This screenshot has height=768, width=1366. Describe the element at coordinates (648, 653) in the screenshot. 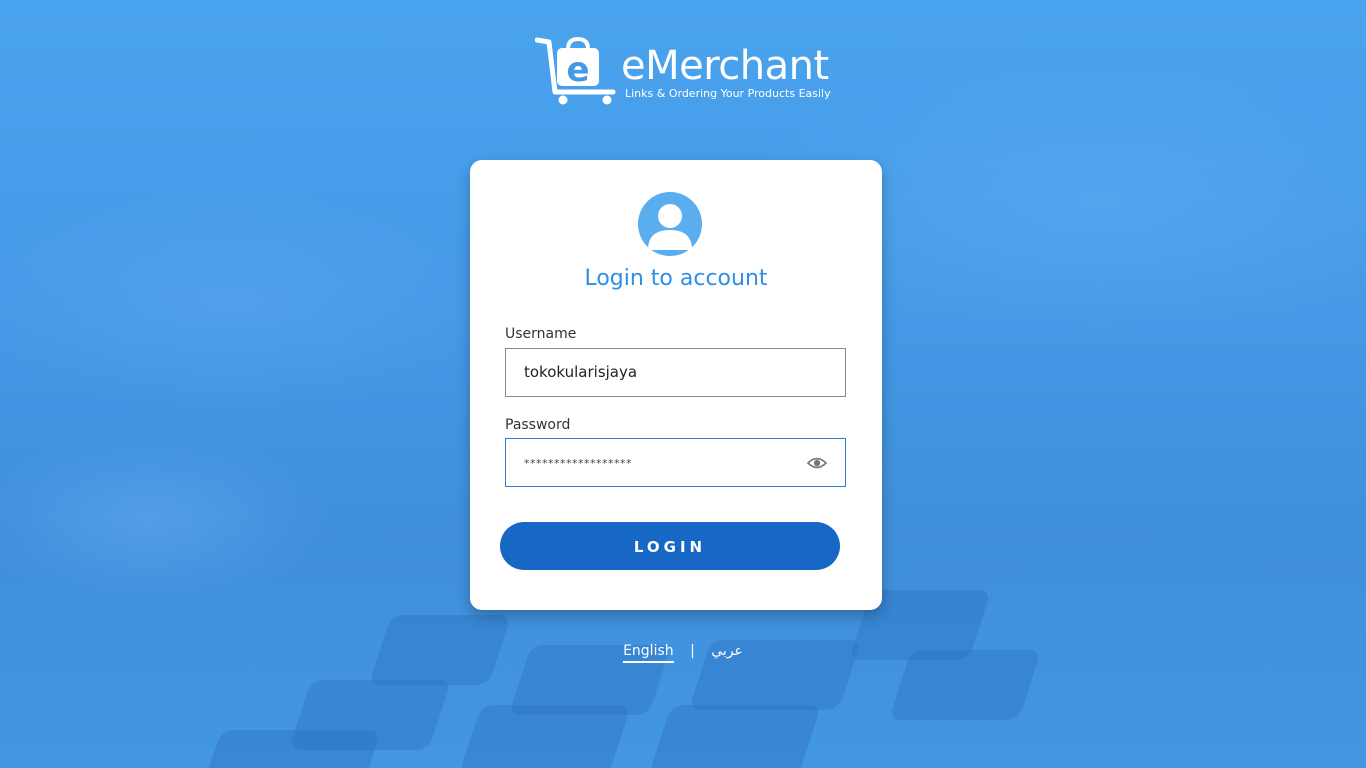

I see `language-option-english: English` at that location.